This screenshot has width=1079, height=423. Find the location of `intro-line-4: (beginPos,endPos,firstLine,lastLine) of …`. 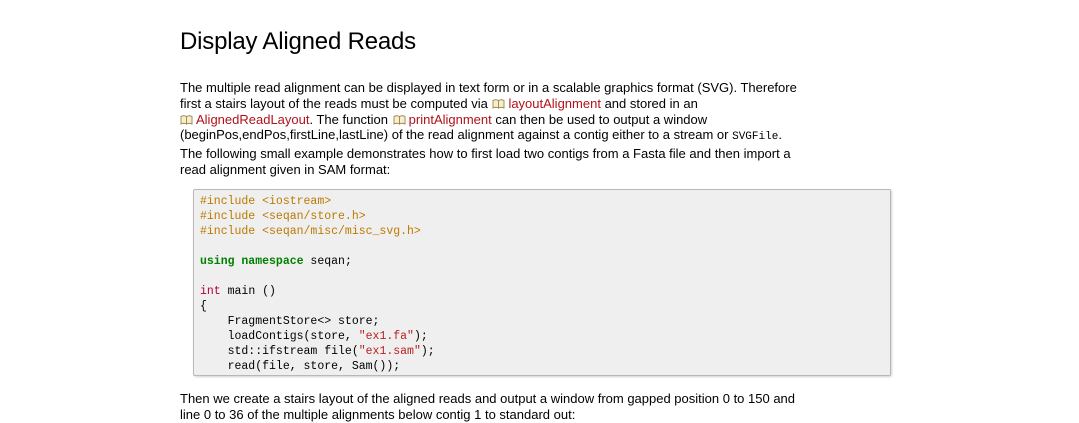

intro-line-4: (beginPos,endPos,firstLine,lastLine) of … is located at coordinates (481, 135).